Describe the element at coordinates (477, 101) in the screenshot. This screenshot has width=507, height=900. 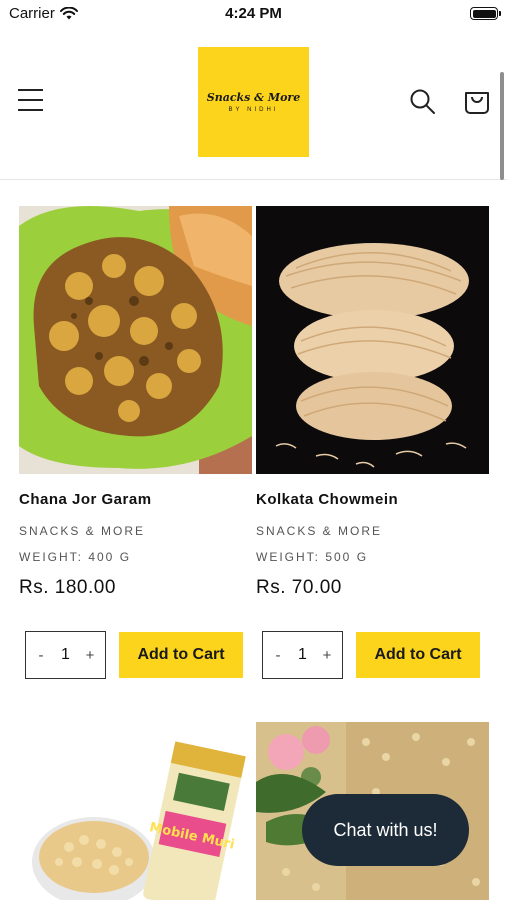
I see `cart-bag-icon` at that location.